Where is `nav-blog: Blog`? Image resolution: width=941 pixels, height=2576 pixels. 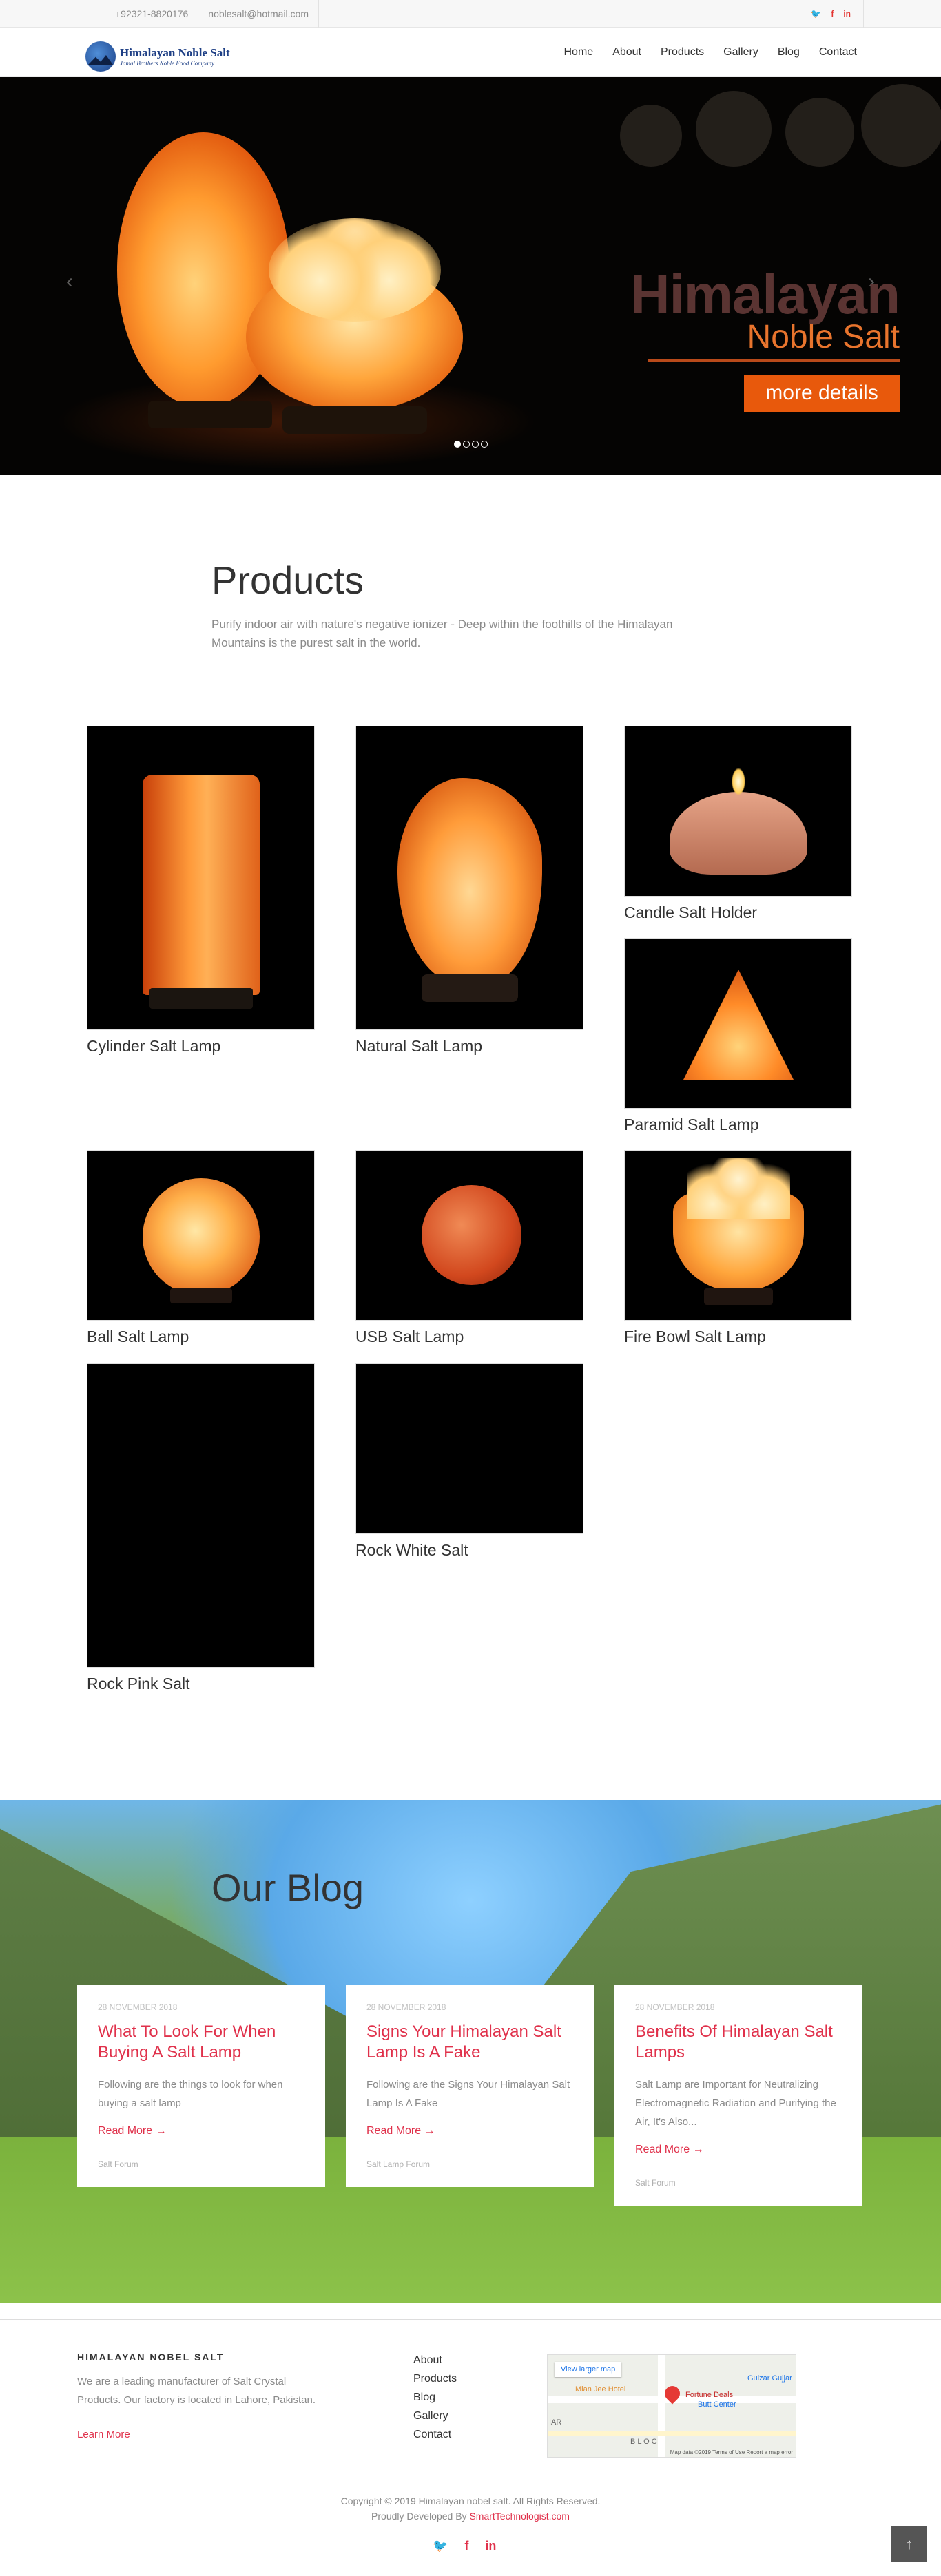
nav-blog: Blog is located at coordinates (789, 52).